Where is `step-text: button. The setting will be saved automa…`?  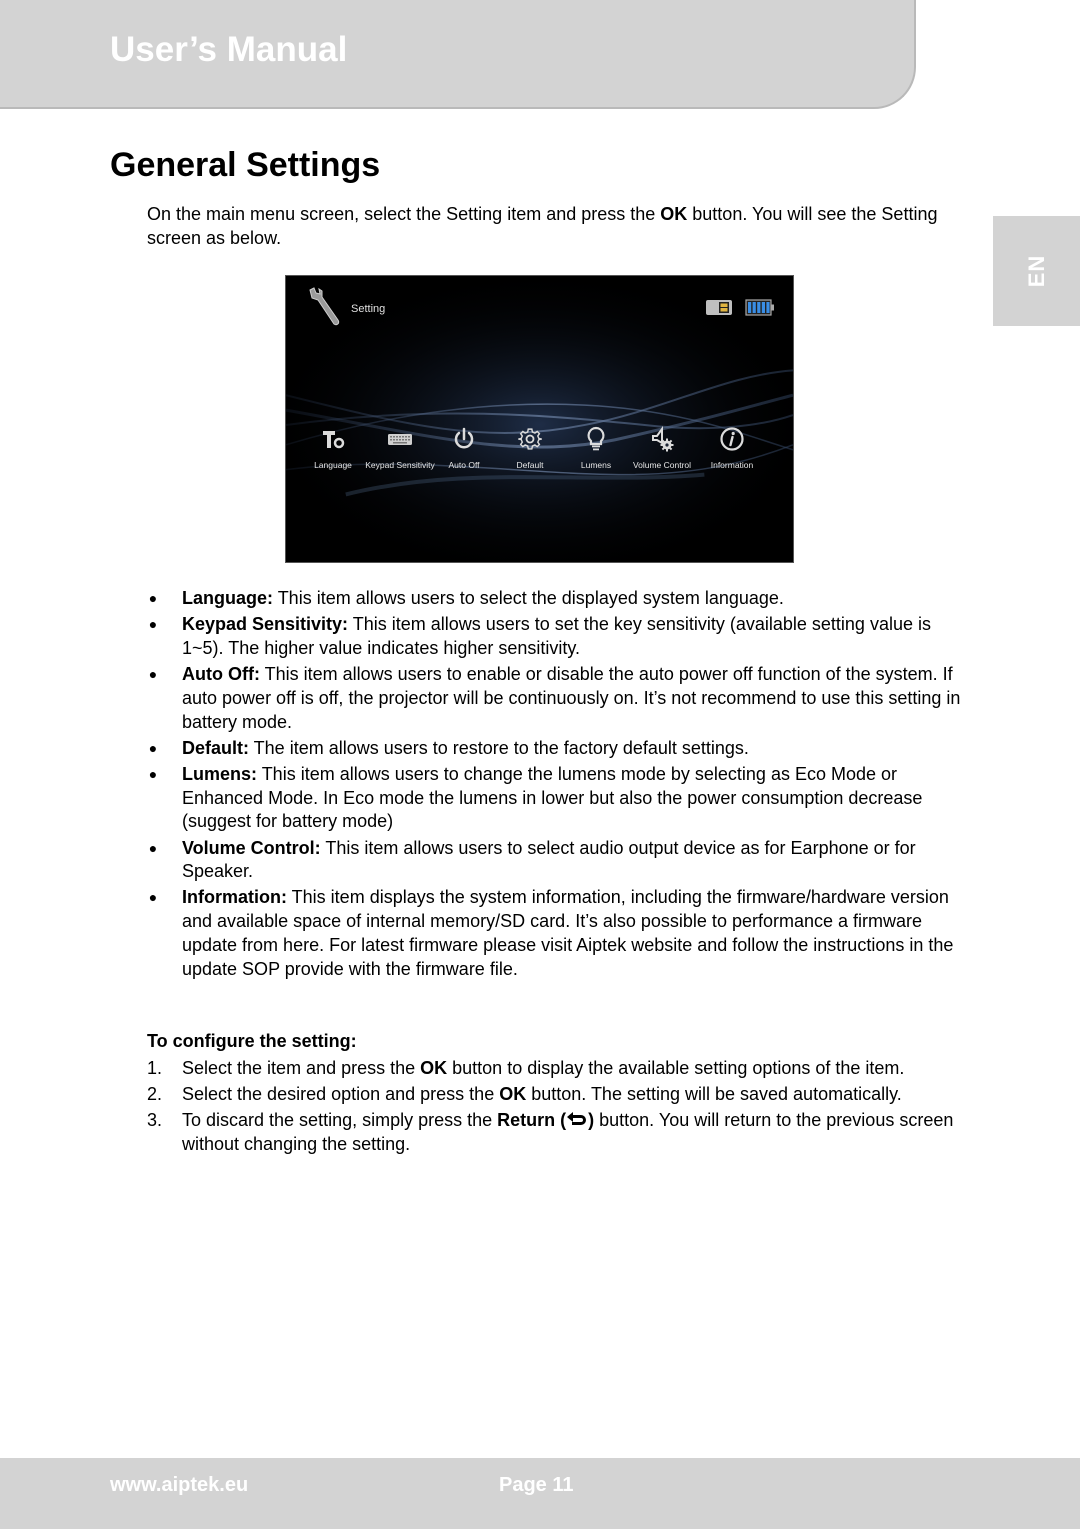 step-text: button. The setting will be saved automa… is located at coordinates (714, 1094).